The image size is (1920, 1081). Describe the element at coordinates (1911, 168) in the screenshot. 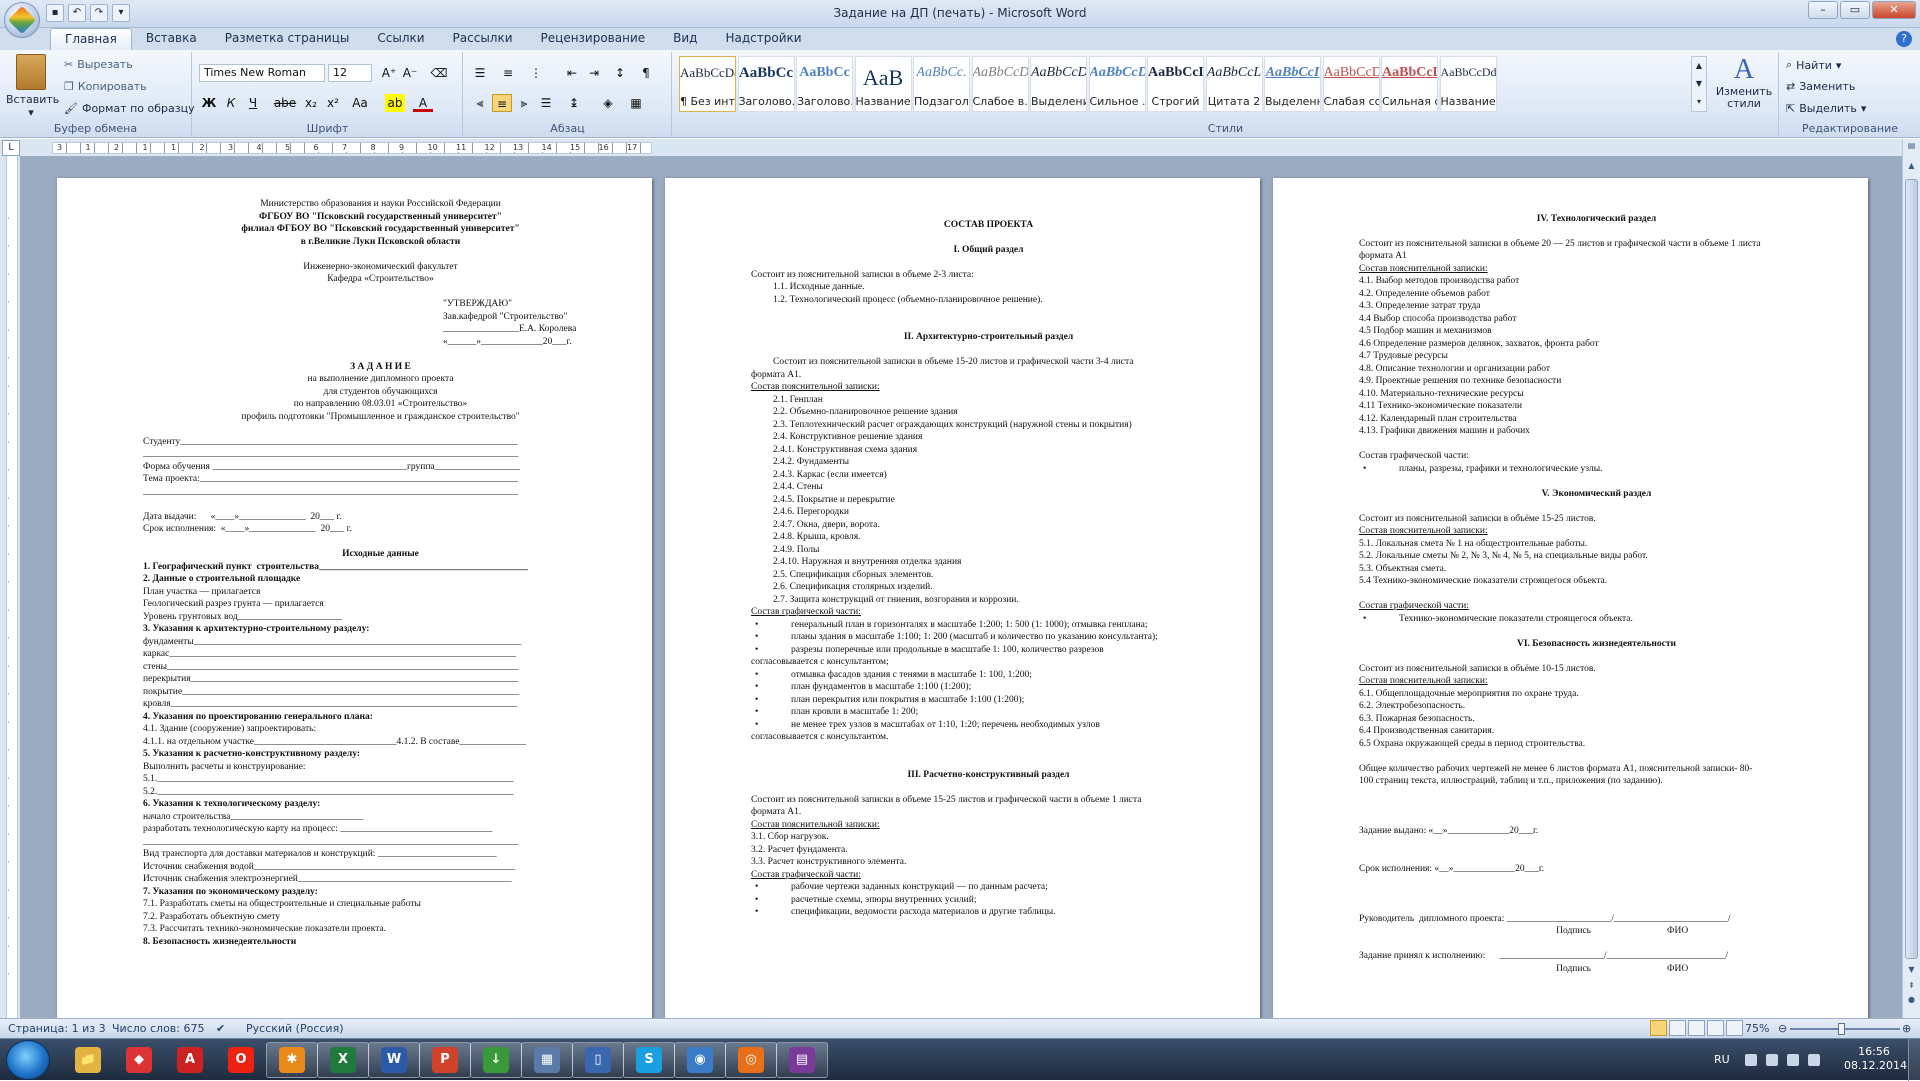

I see `scroll-up-icon: ▲` at that location.